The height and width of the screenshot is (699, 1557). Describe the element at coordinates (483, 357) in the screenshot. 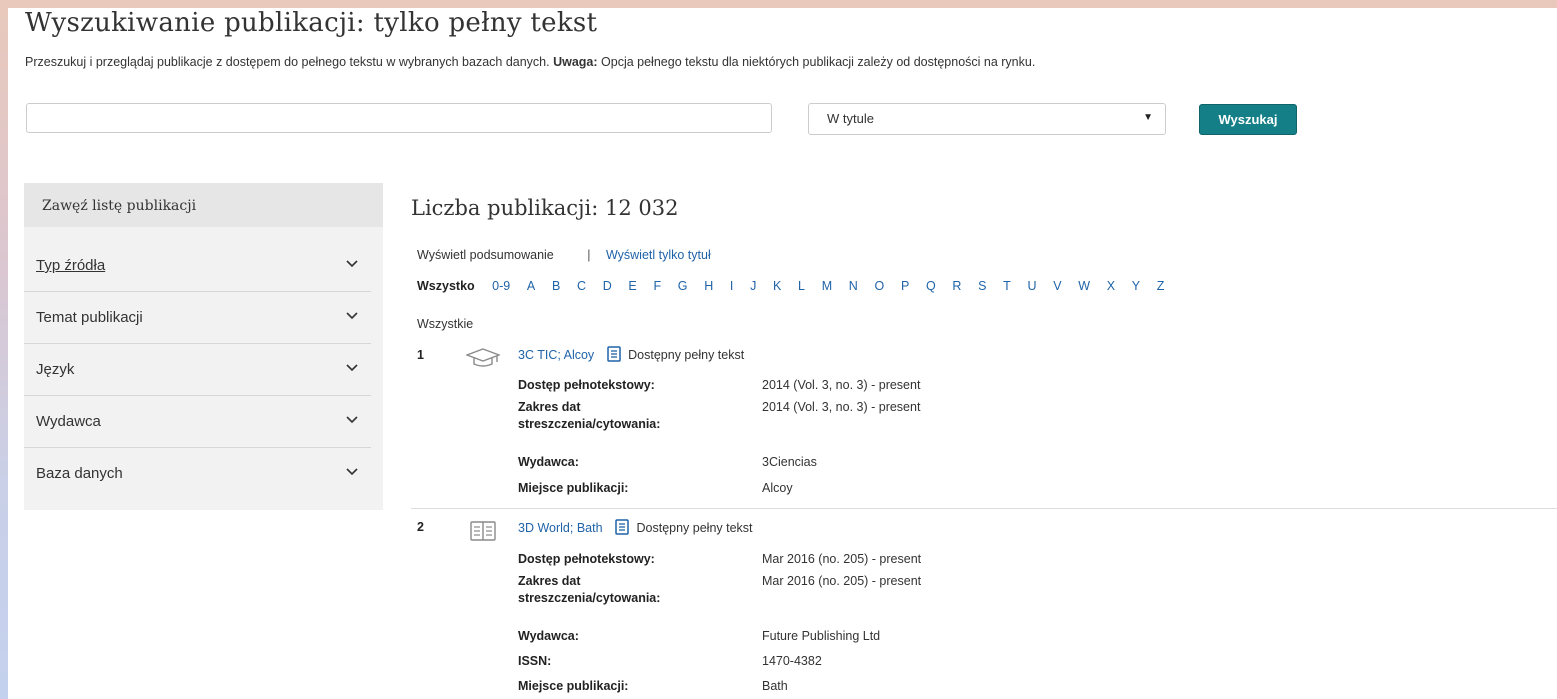

I see `graduation-cap-icon` at that location.